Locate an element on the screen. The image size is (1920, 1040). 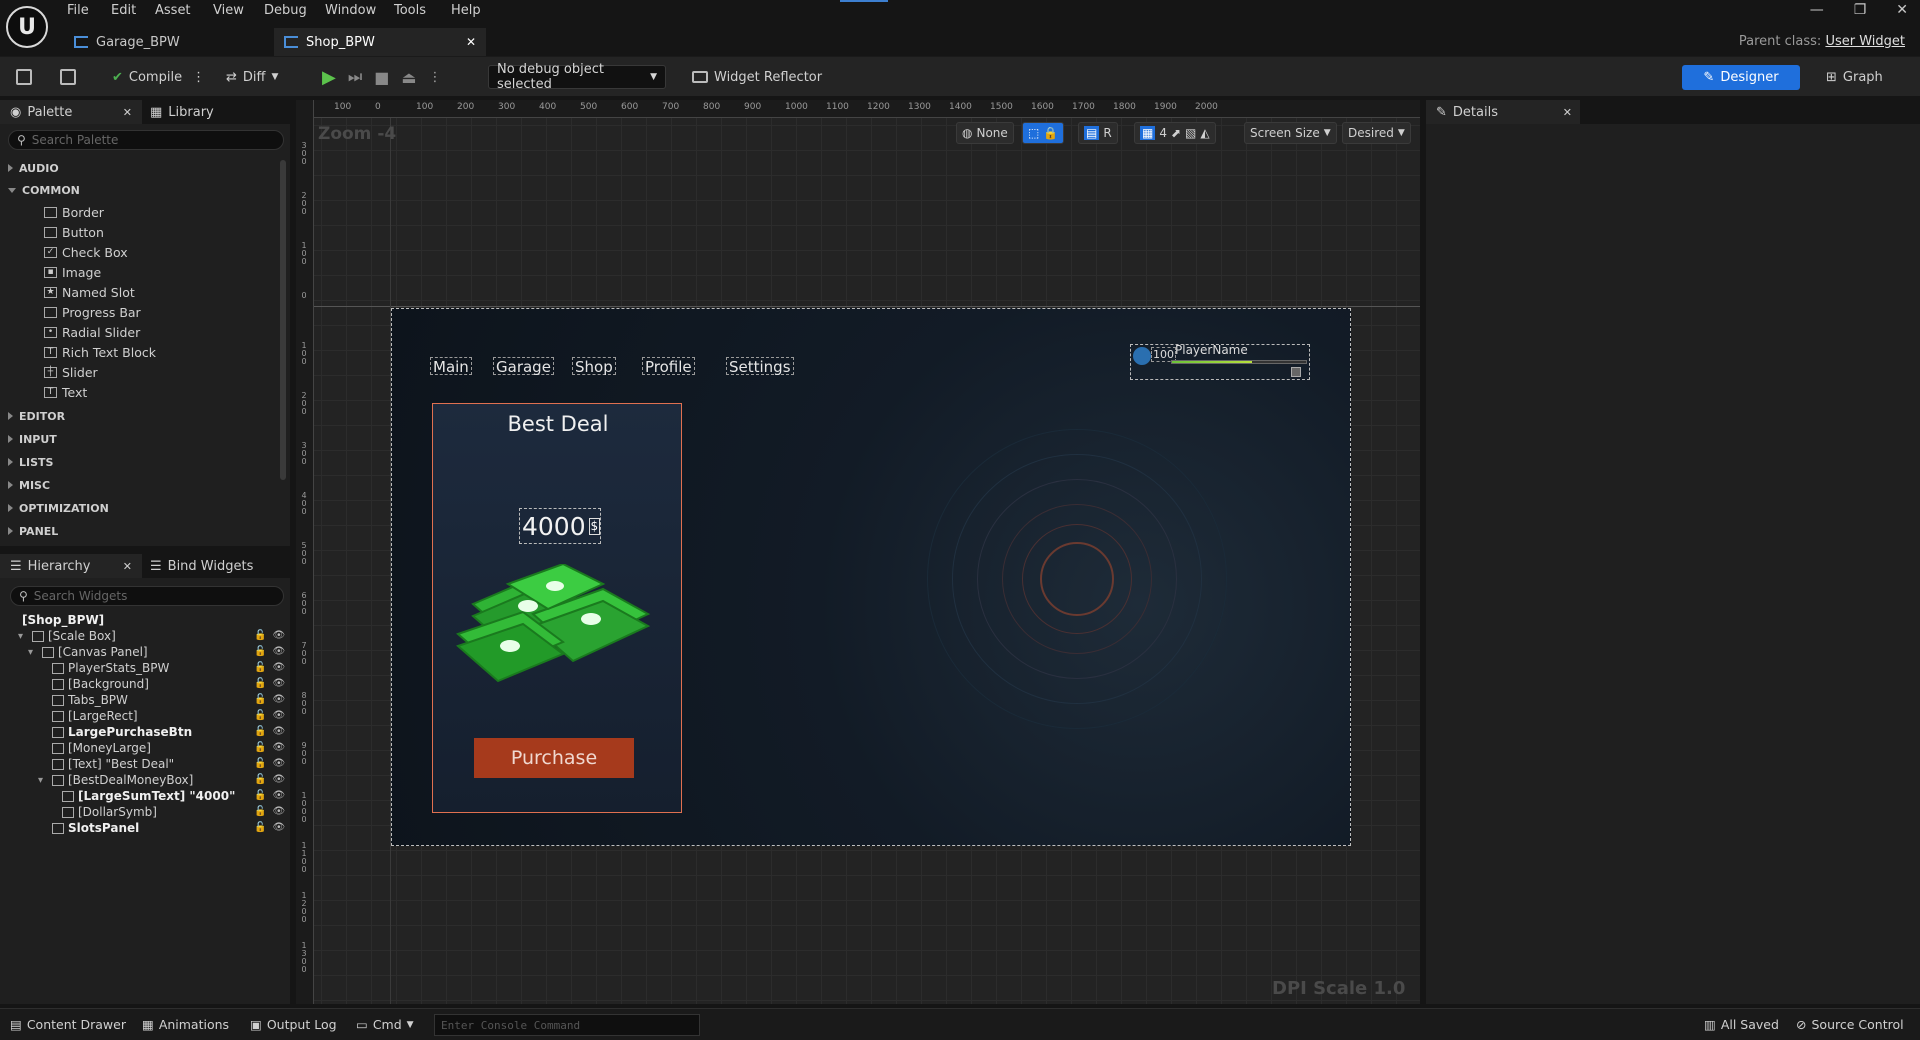
save-button is located at coordinates (24, 77).